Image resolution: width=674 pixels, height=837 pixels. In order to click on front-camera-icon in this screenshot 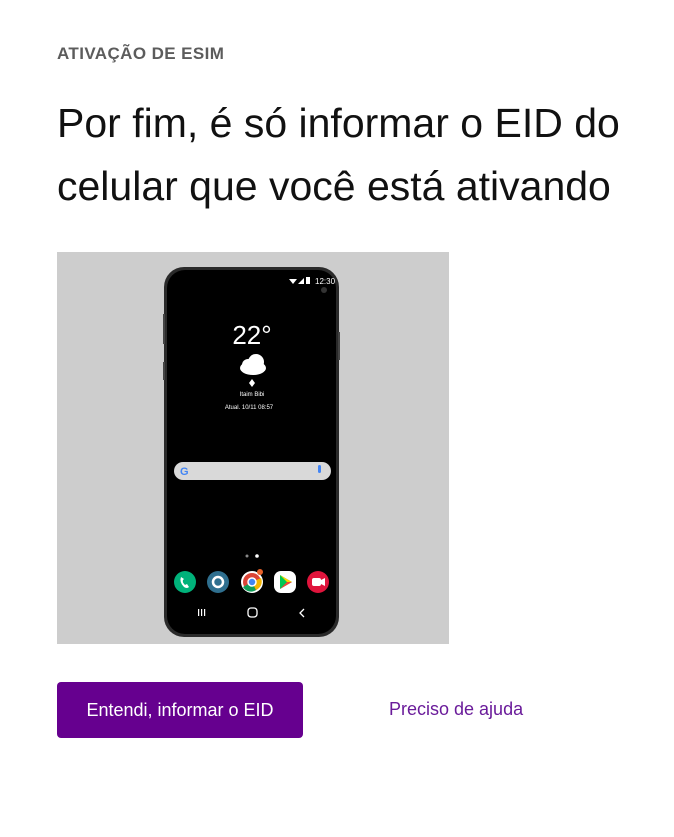, I will do `click(324, 290)`.